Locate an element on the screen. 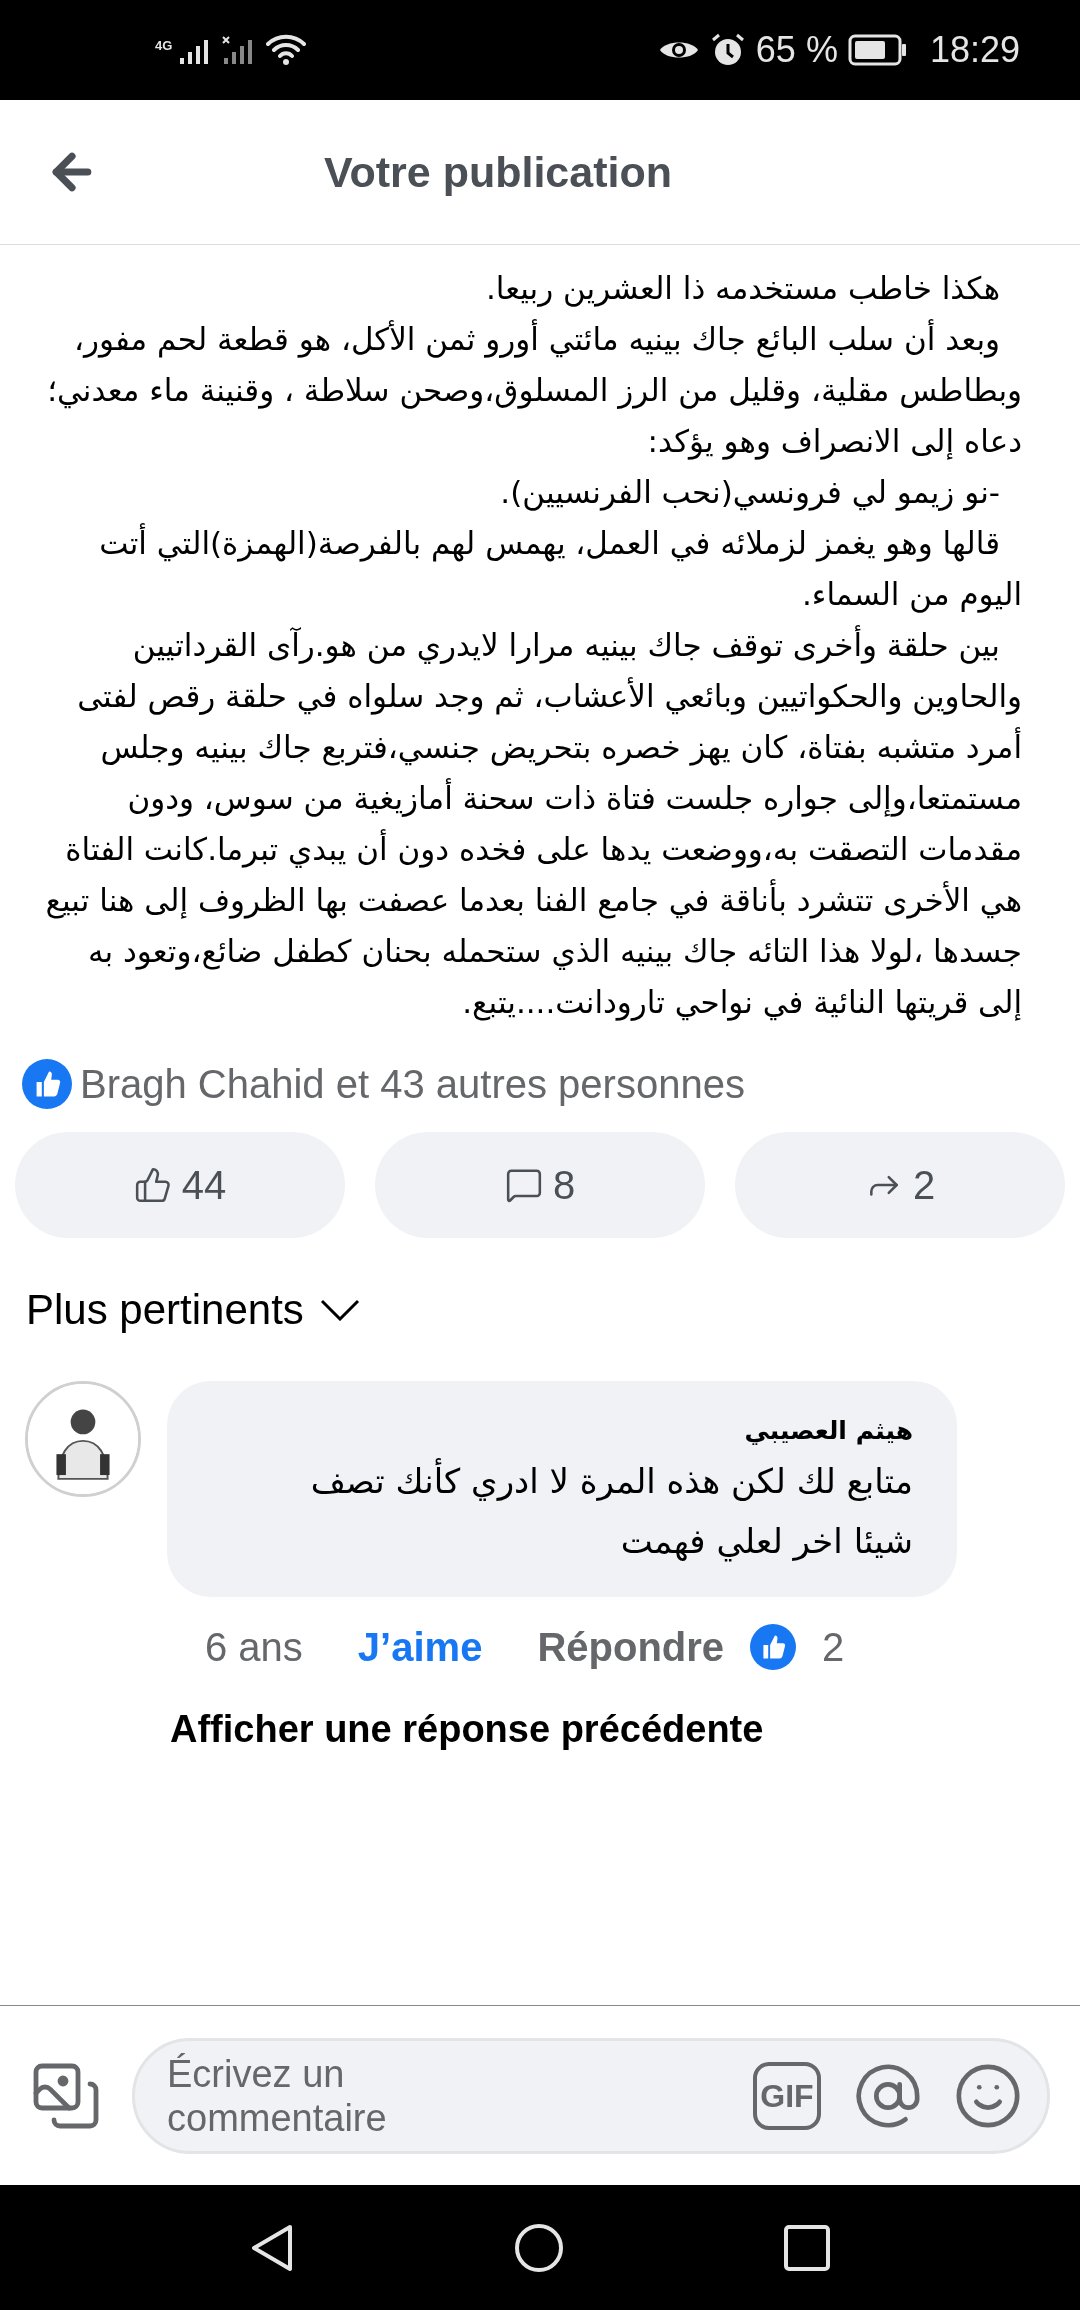 This screenshot has height=2310, width=1080. sort-dropdown: Plus pertinents is located at coordinates (193, 1309).